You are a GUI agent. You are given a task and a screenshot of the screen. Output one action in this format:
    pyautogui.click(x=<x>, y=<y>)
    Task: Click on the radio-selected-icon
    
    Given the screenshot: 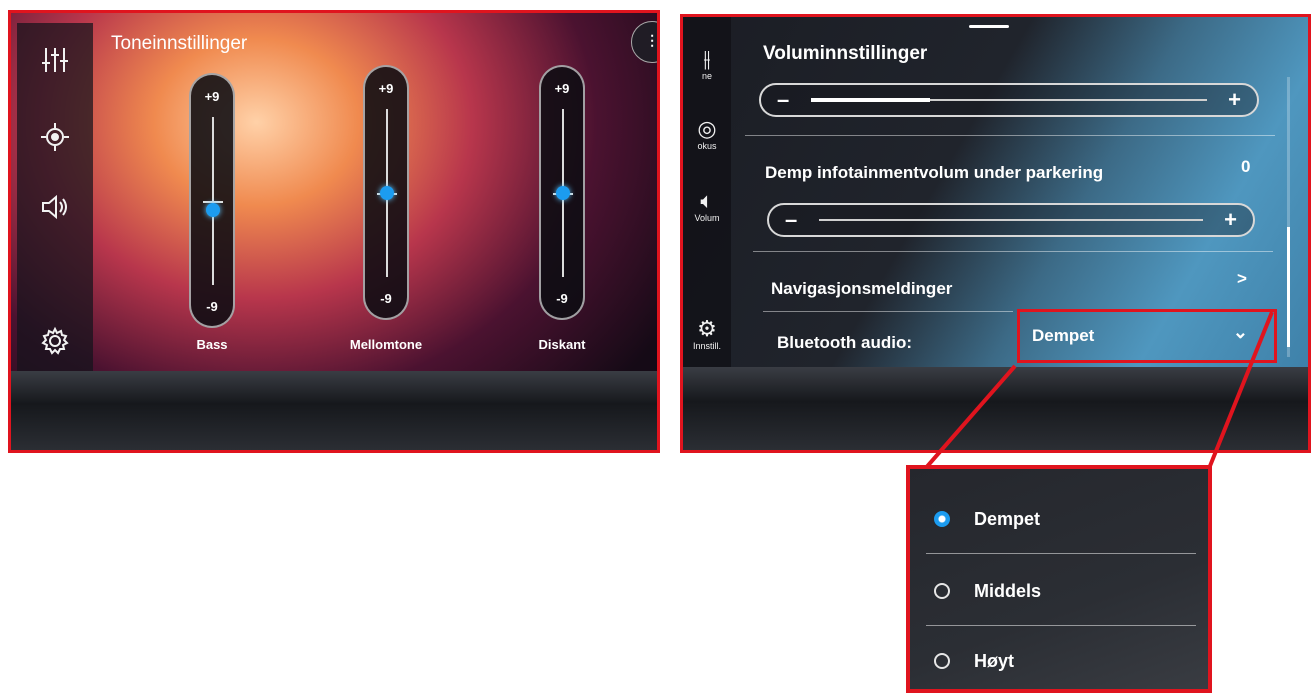 What is the action you would take?
    pyautogui.click(x=942, y=519)
    